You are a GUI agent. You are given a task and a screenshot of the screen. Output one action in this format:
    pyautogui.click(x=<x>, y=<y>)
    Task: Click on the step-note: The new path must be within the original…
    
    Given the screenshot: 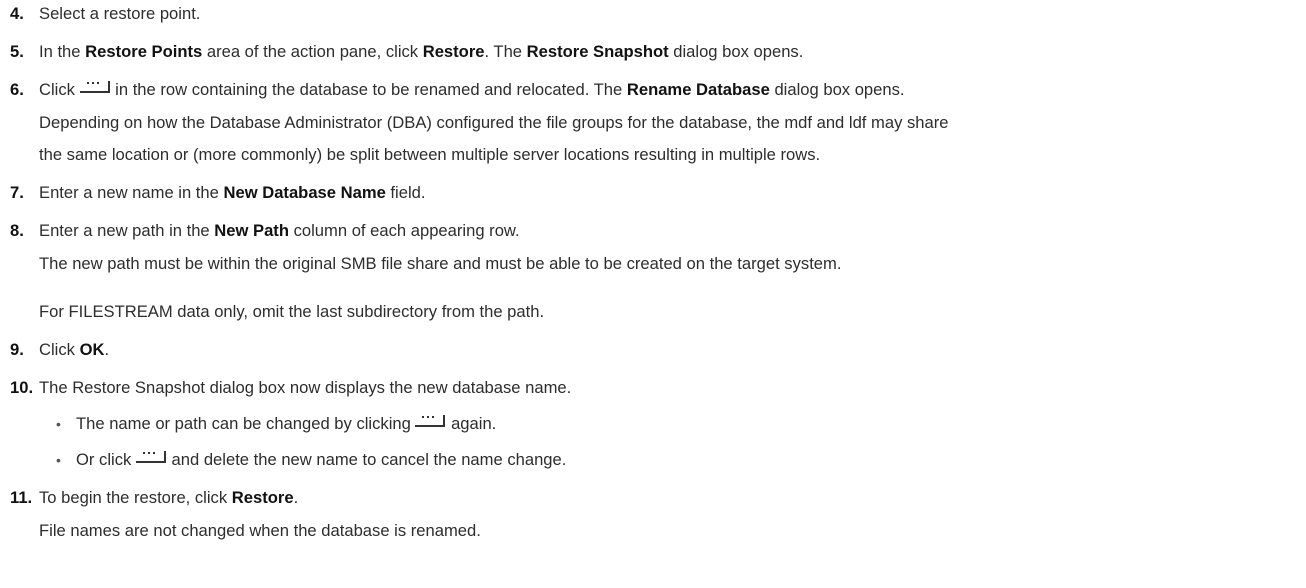 What is the action you would take?
    pyautogui.click(x=440, y=263)
    